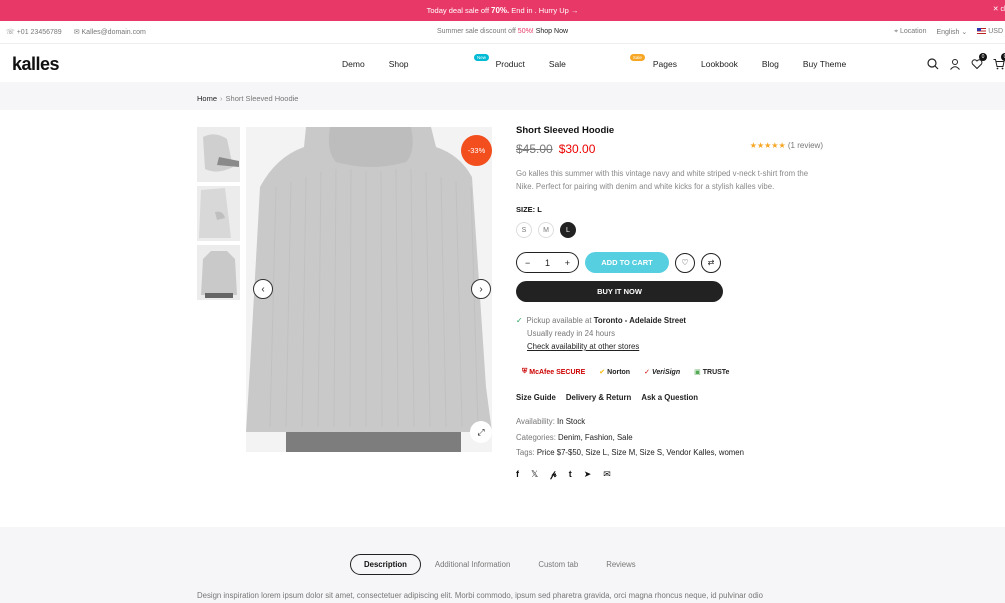  Describe the element at coordinates (458, 10) in the screenshot. I see `promo-text-pre: Today deal sale off` at that location.